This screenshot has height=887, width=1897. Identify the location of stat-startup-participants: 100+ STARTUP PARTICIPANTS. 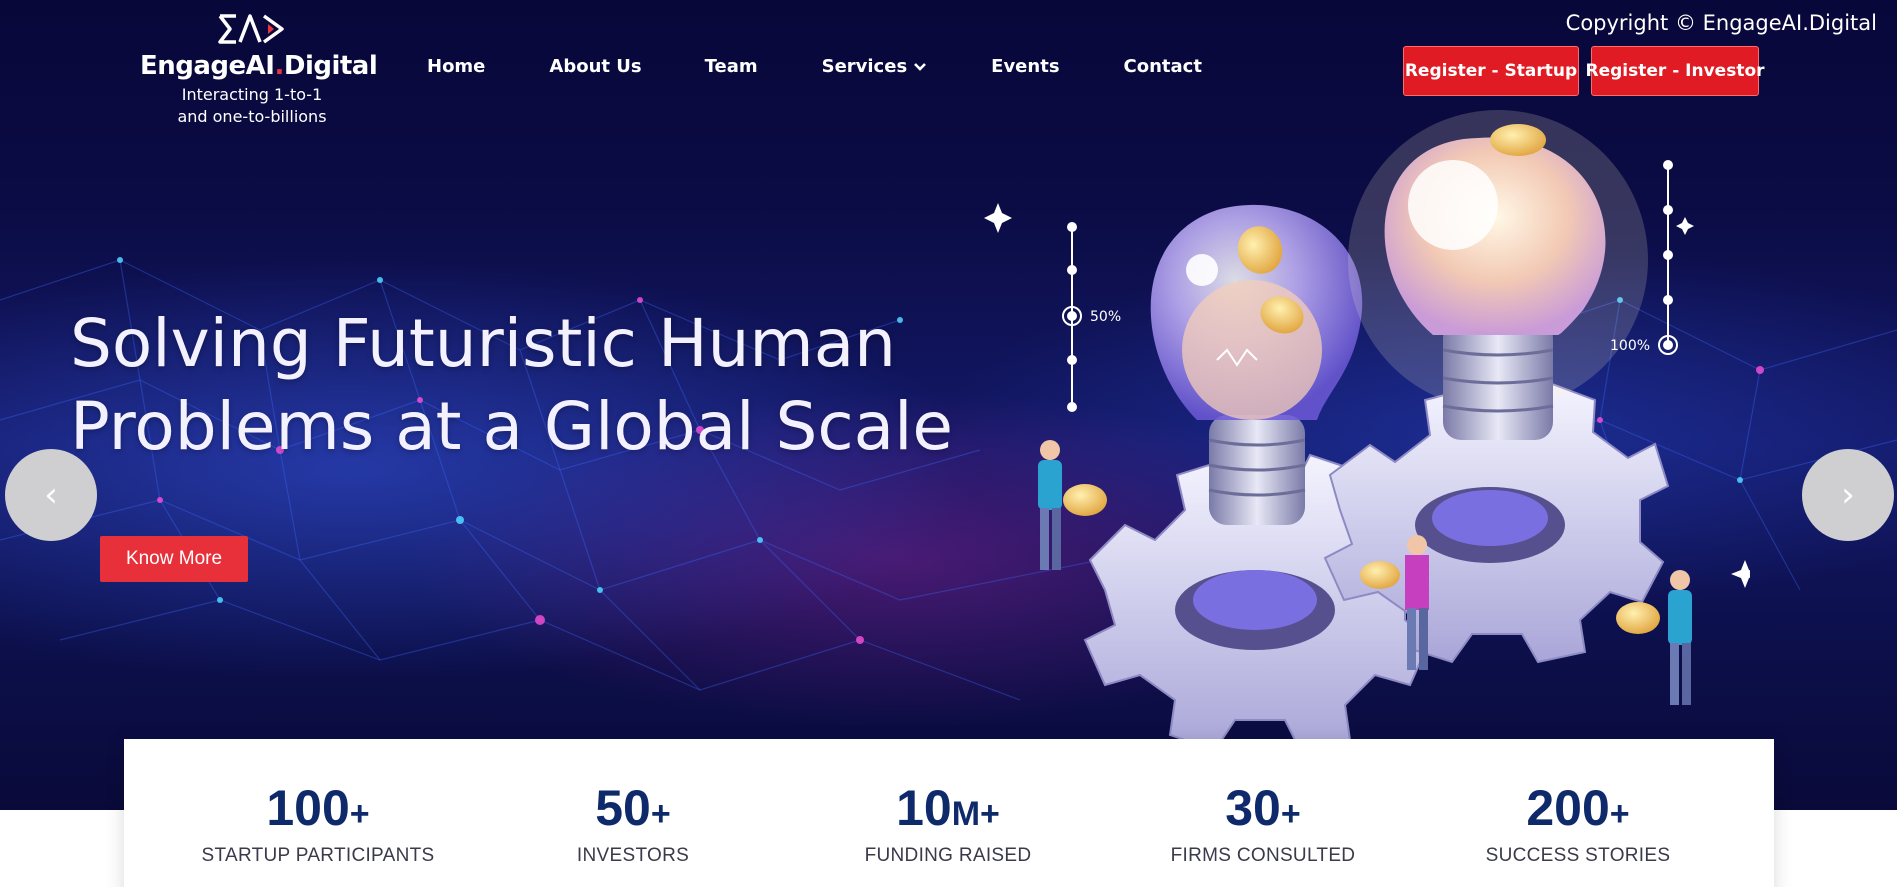
(318, 803).